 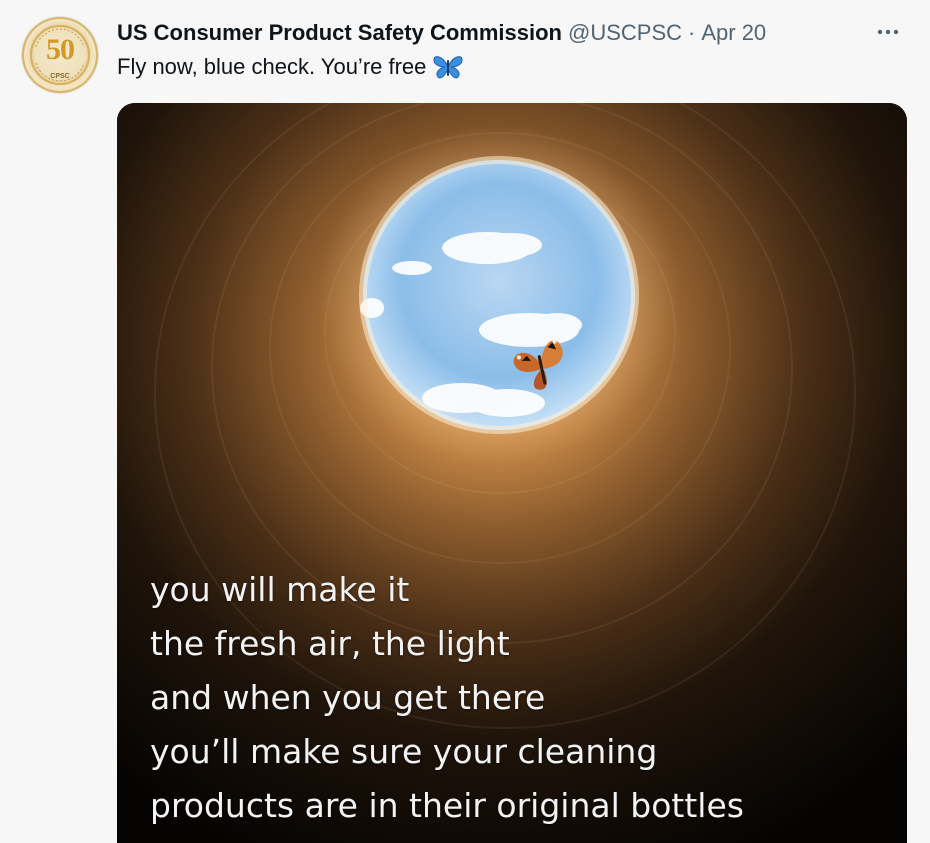 I want to click on tweet-text-body: Fly now, blue check. You’re free, so click(x=272, y=66).